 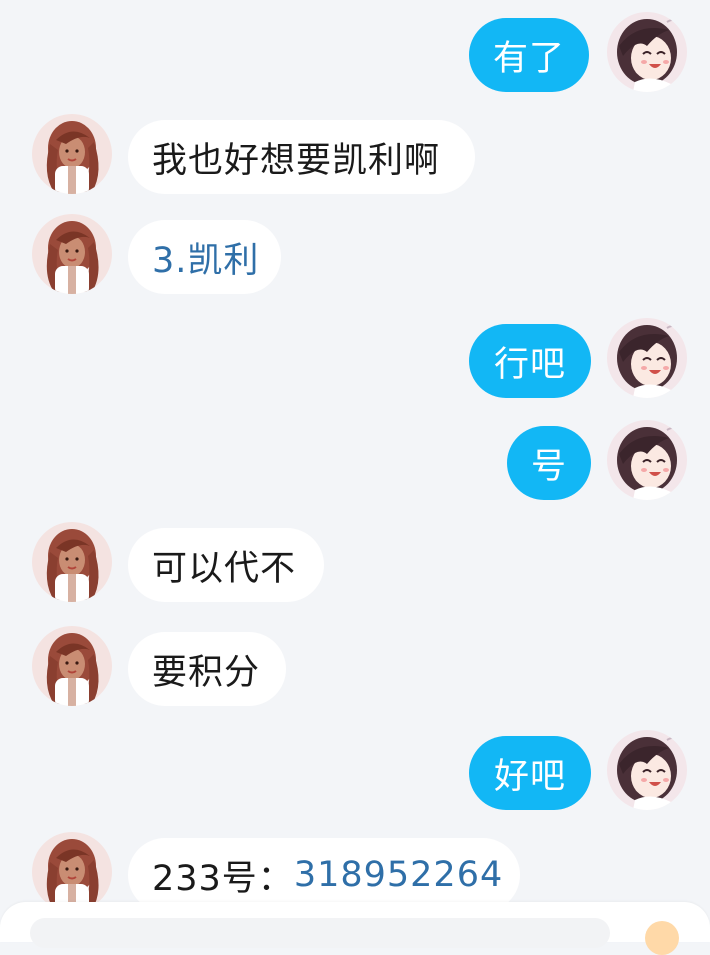 What do you see at coordinates (206, 672) in the screenshot?
I see `message-text: 要积分` at bounding box center [206, 672].